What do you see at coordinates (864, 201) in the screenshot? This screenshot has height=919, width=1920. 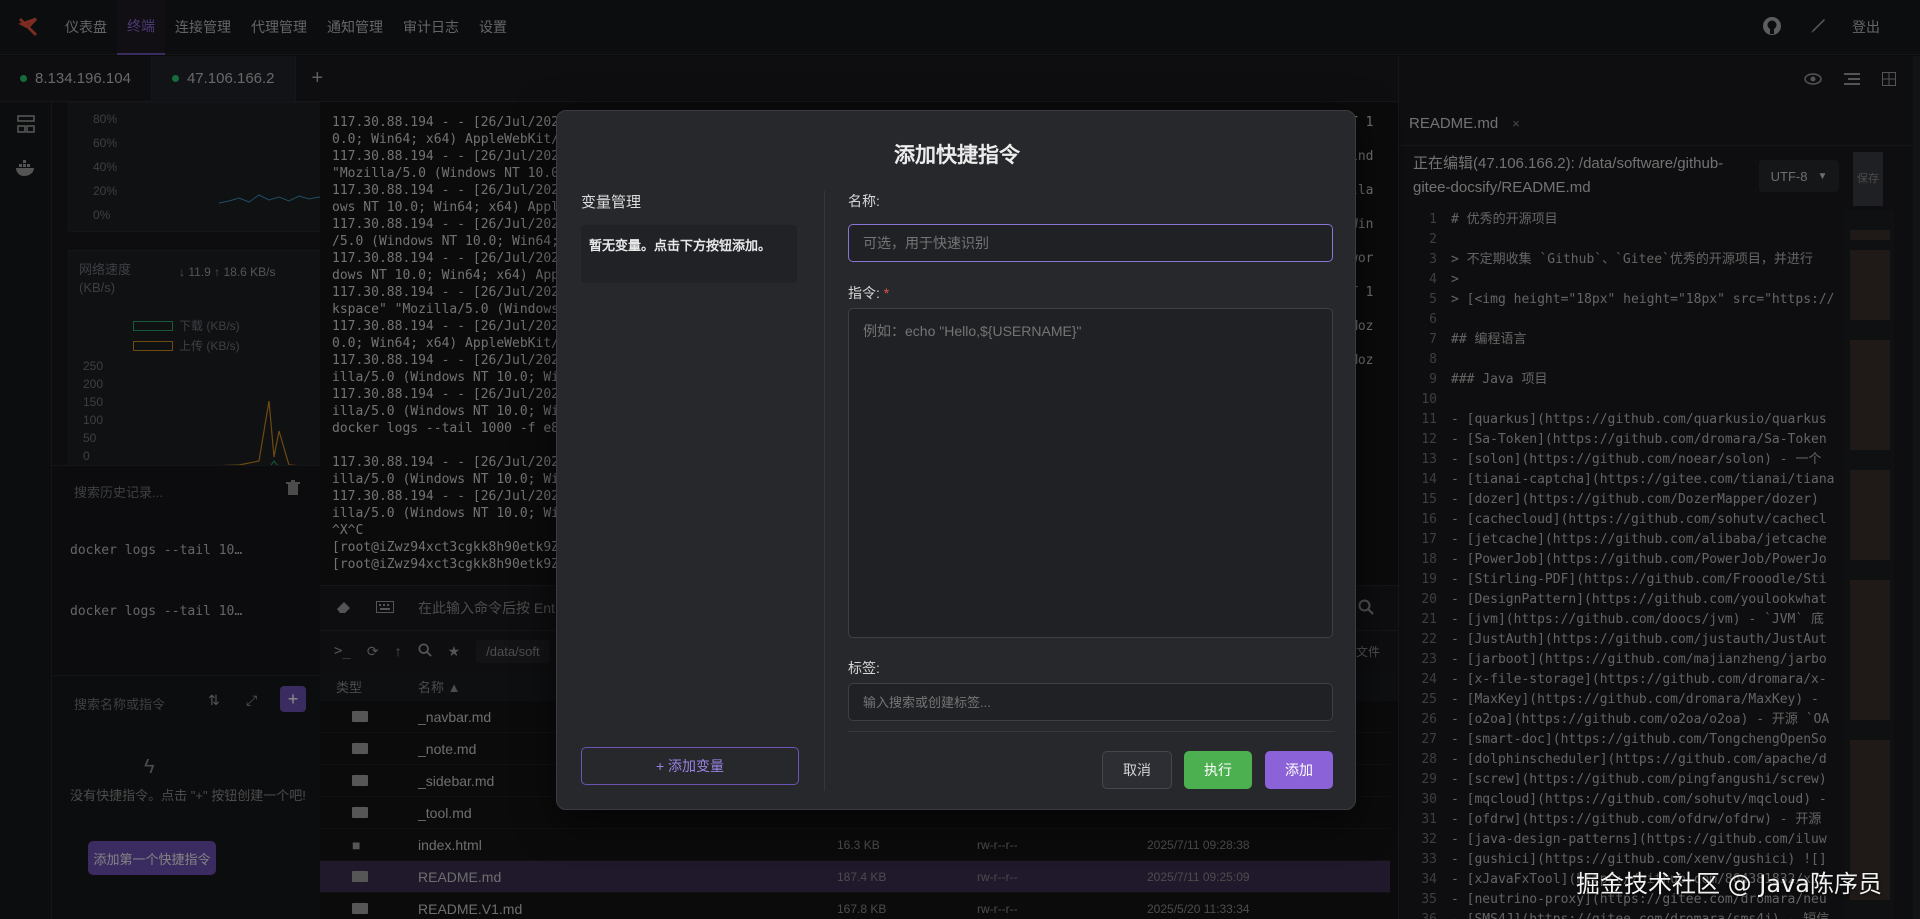 I see `name-label: 名称:` at bounding box center [864, 201].